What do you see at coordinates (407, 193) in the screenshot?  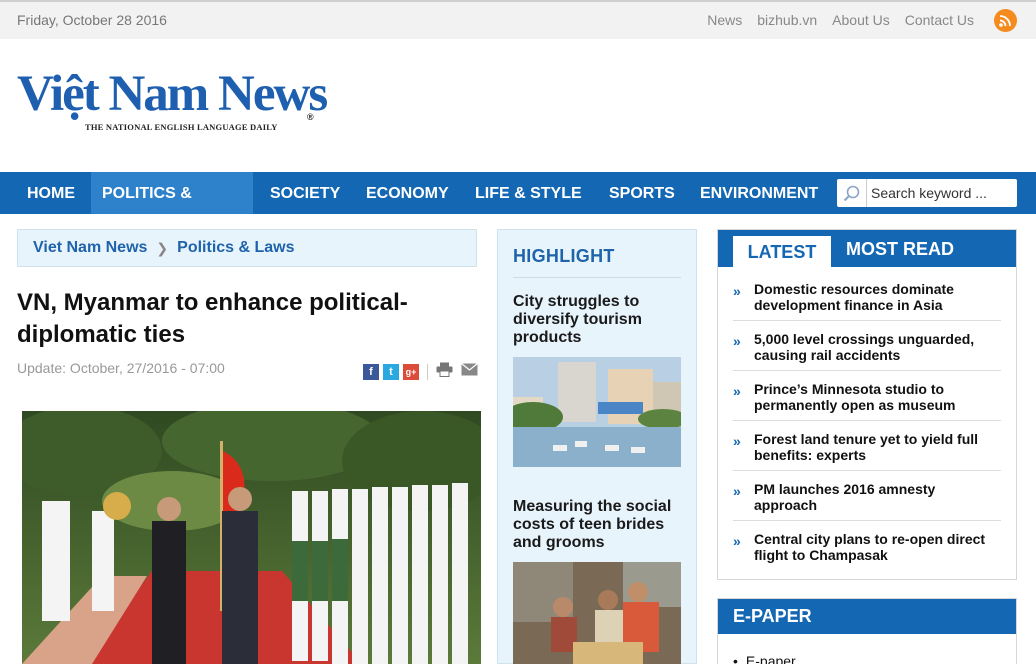 I see `nav-item-economy: ECONOMY` at bounding box center [407, 193].